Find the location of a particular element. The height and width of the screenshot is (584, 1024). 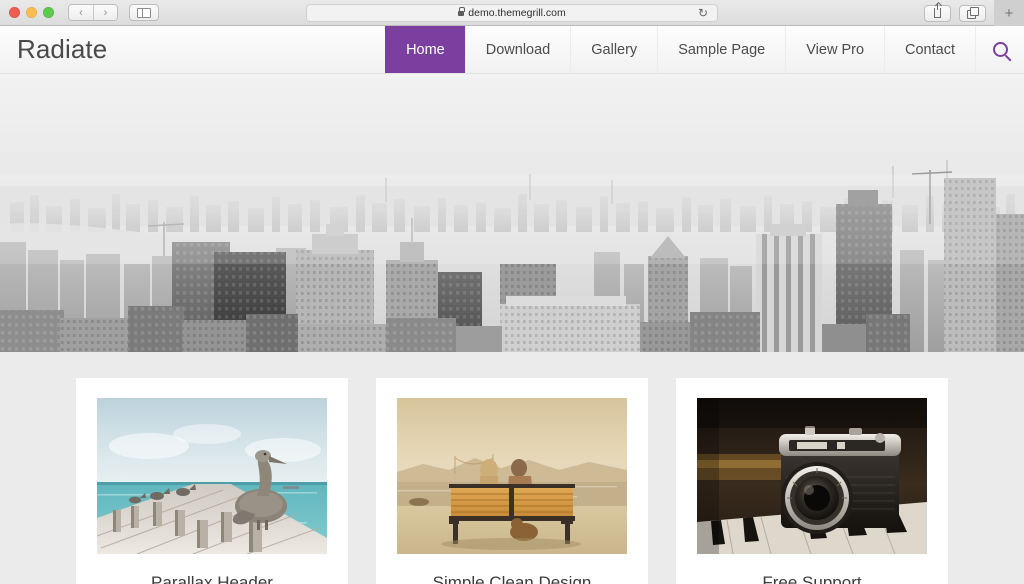

feature-card-title: Simple Clean Design is located at coordinates (512, 578).